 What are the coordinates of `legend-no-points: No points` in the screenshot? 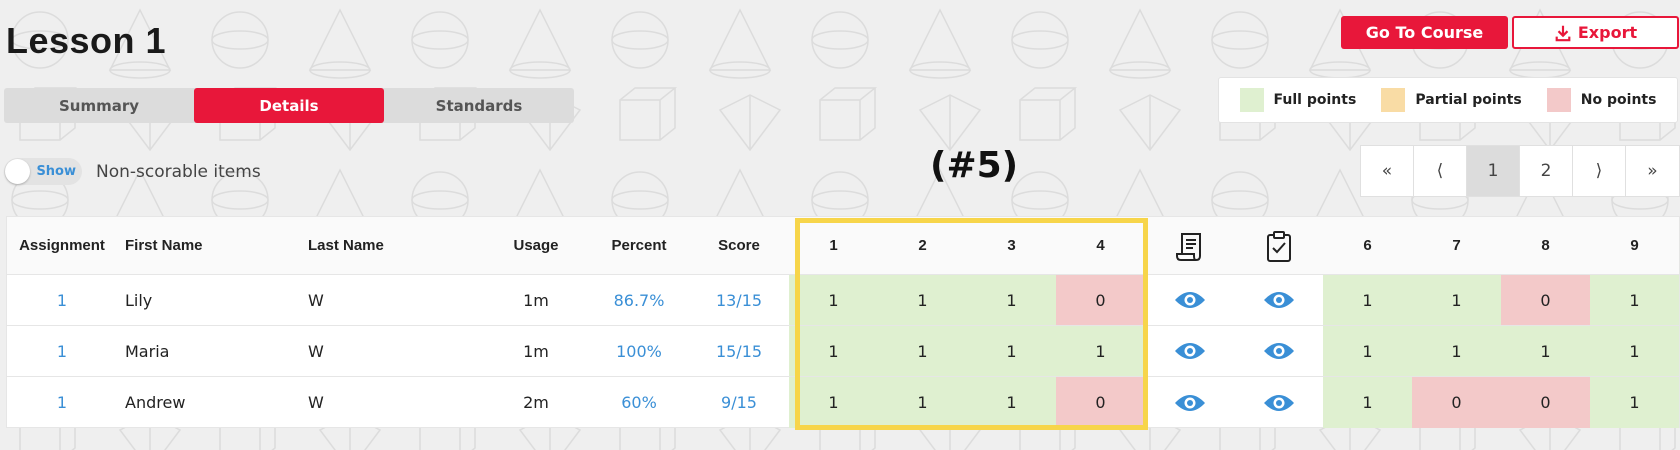 It's located at (1601, 100).